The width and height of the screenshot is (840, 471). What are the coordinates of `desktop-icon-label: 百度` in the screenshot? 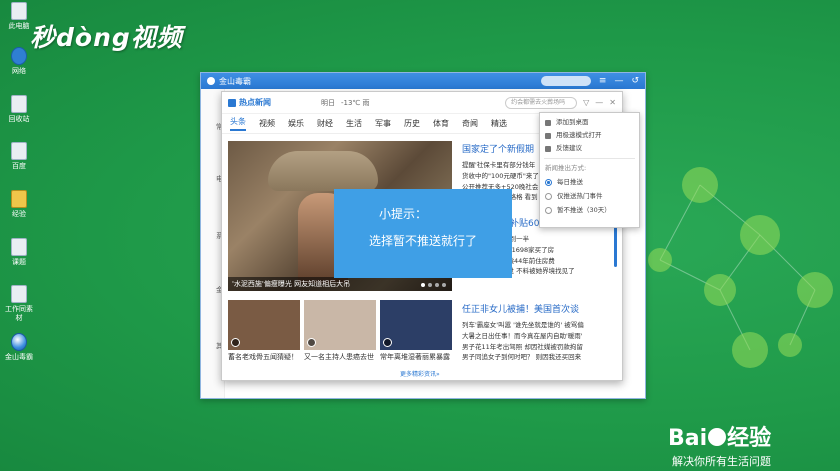 It's located at (19, 166).